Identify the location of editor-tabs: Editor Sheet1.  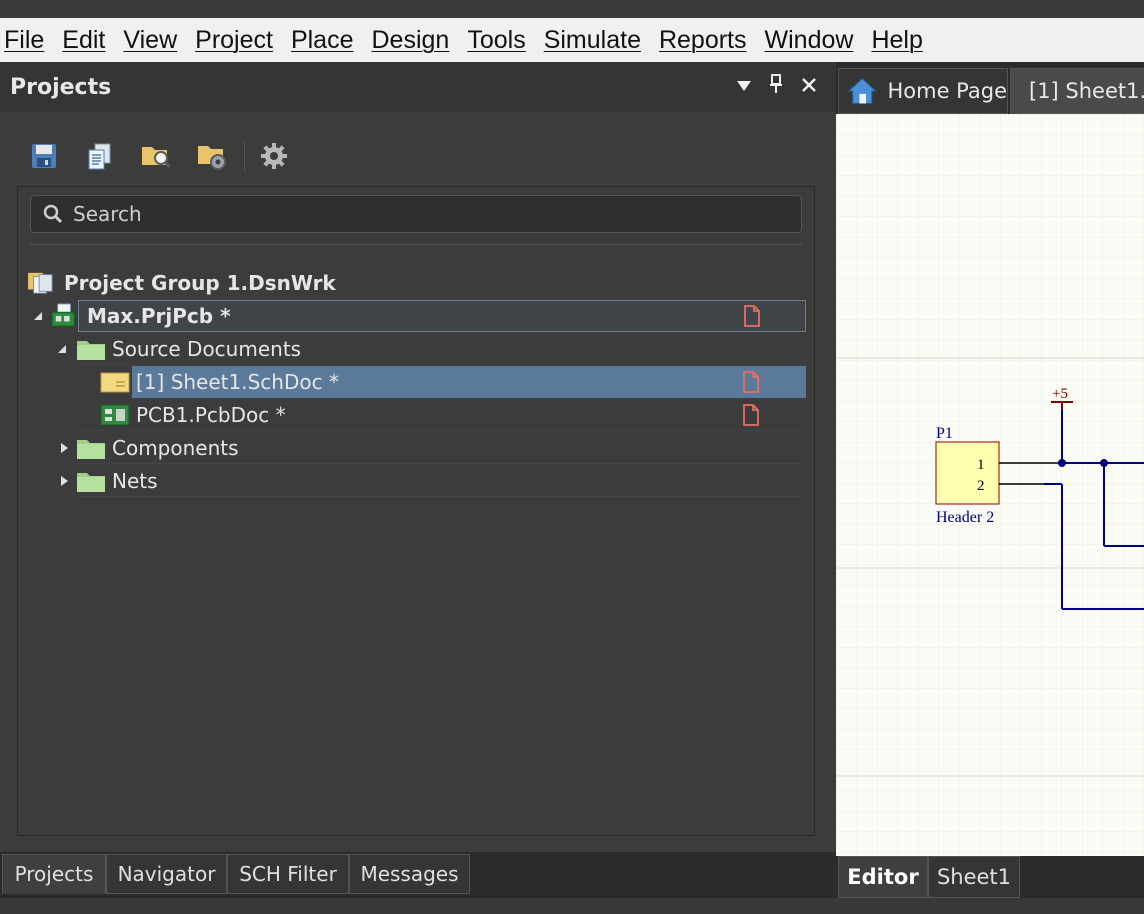
(990, 877).